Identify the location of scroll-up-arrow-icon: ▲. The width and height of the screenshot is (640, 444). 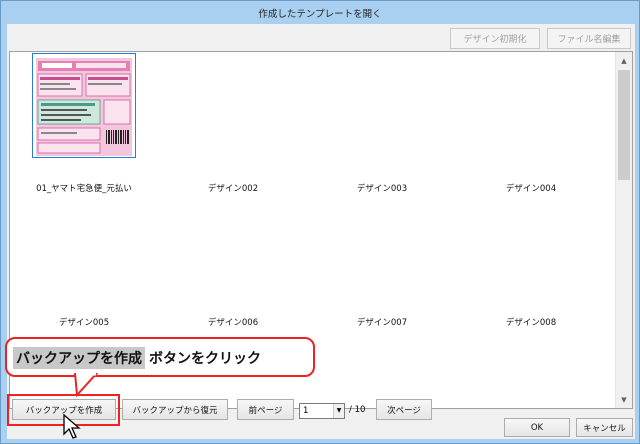
(624, 60).